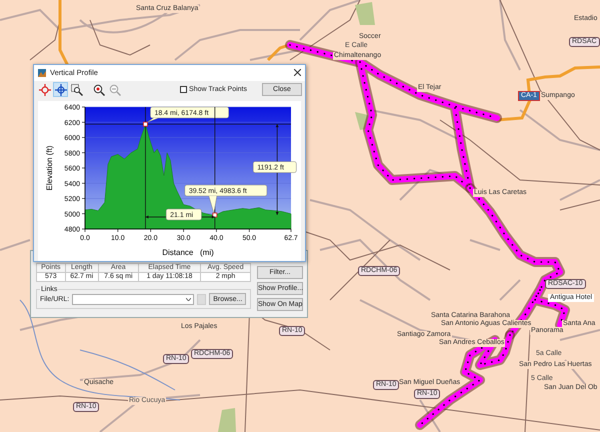  I want to click on crosshair-tool-button, so click(60, 90).